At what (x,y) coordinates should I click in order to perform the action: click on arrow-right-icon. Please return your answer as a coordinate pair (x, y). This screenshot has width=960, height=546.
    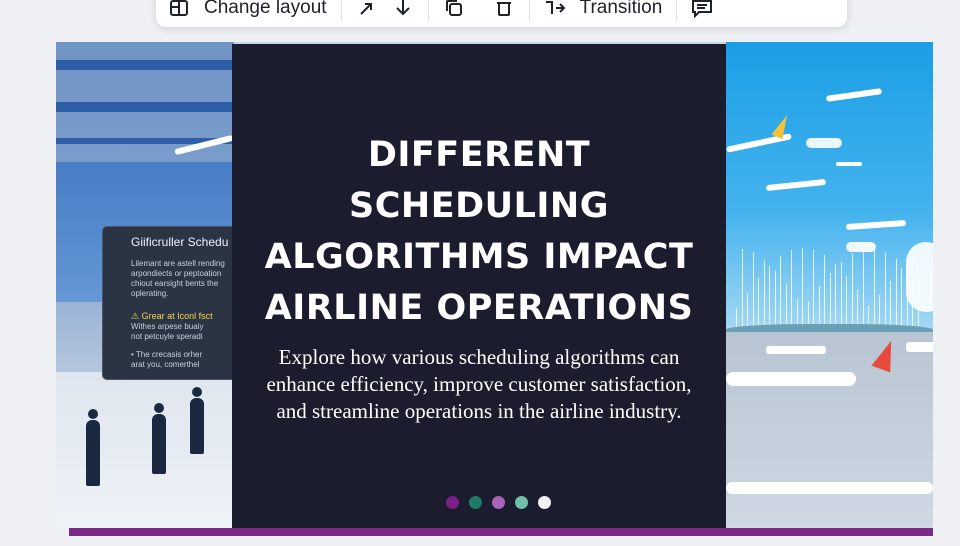
    Looking at the image, I should click on (367, 9).